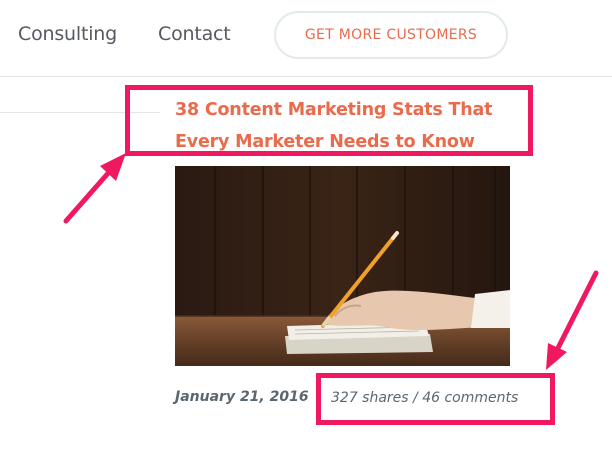  I want to click on post-date: January 21, 2016, so click(242, 397).